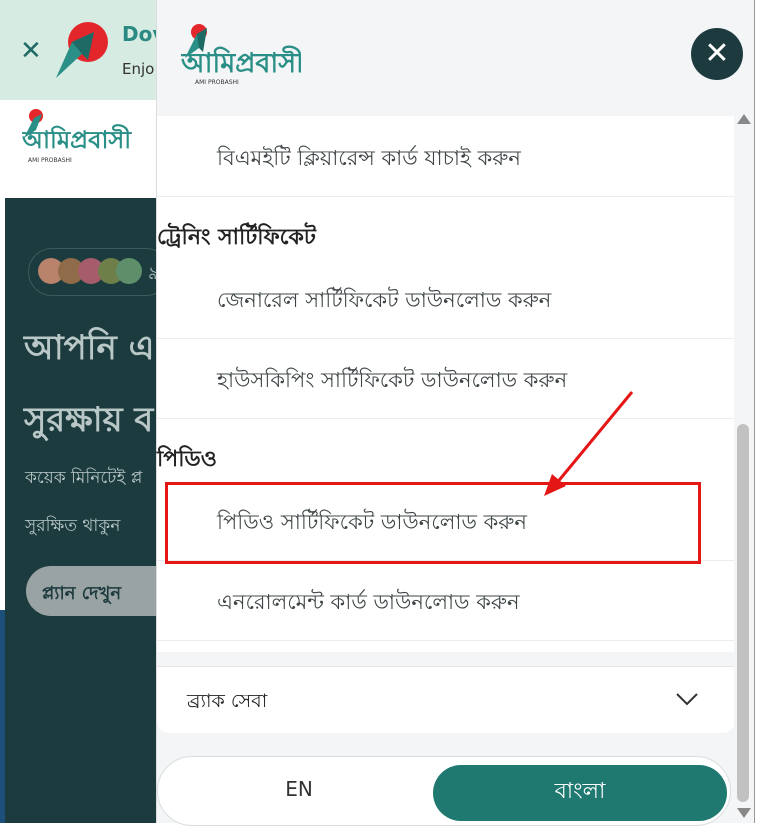 Image resolution: width=758 pixels, height=826 pixels. What do you see at coordinates (743, 613) in the screenshot?
I see `scrollbar-thumb` at bounding box center [743, 613].